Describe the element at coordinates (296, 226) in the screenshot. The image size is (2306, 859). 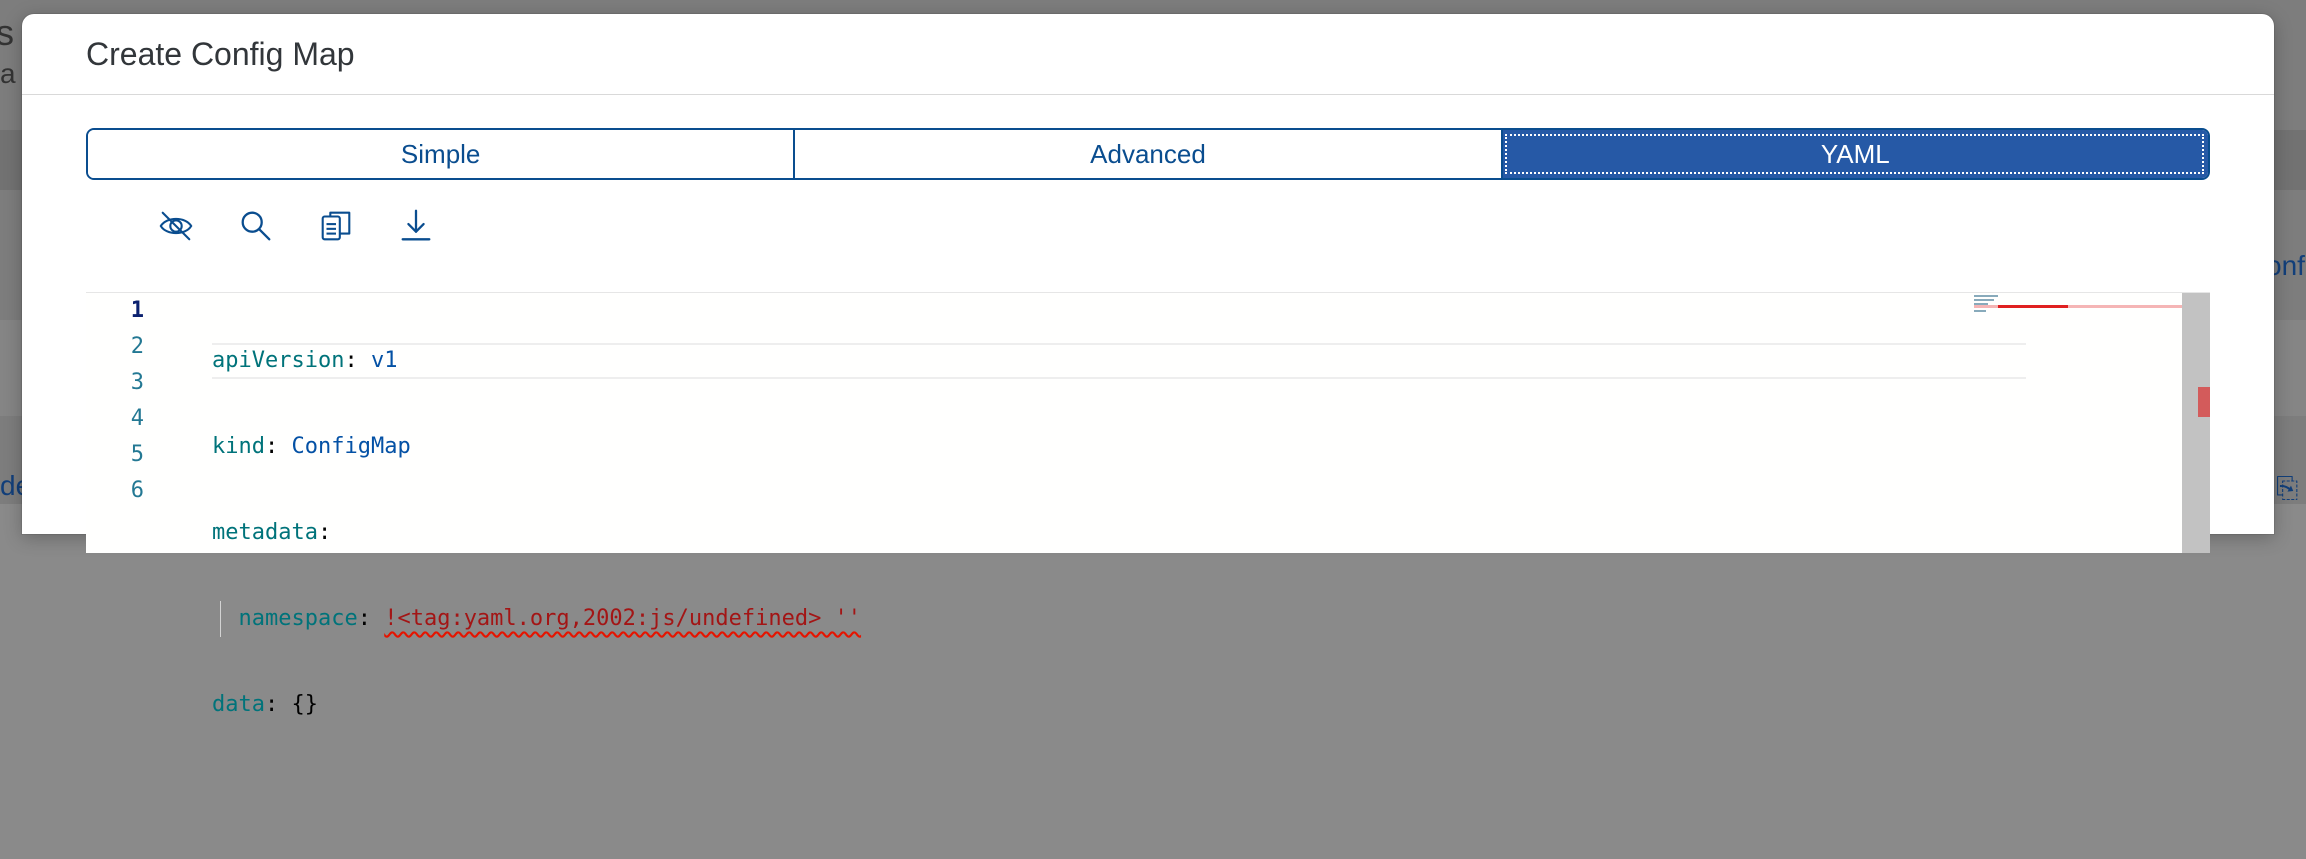
I see `editor-toolbar` at that location.